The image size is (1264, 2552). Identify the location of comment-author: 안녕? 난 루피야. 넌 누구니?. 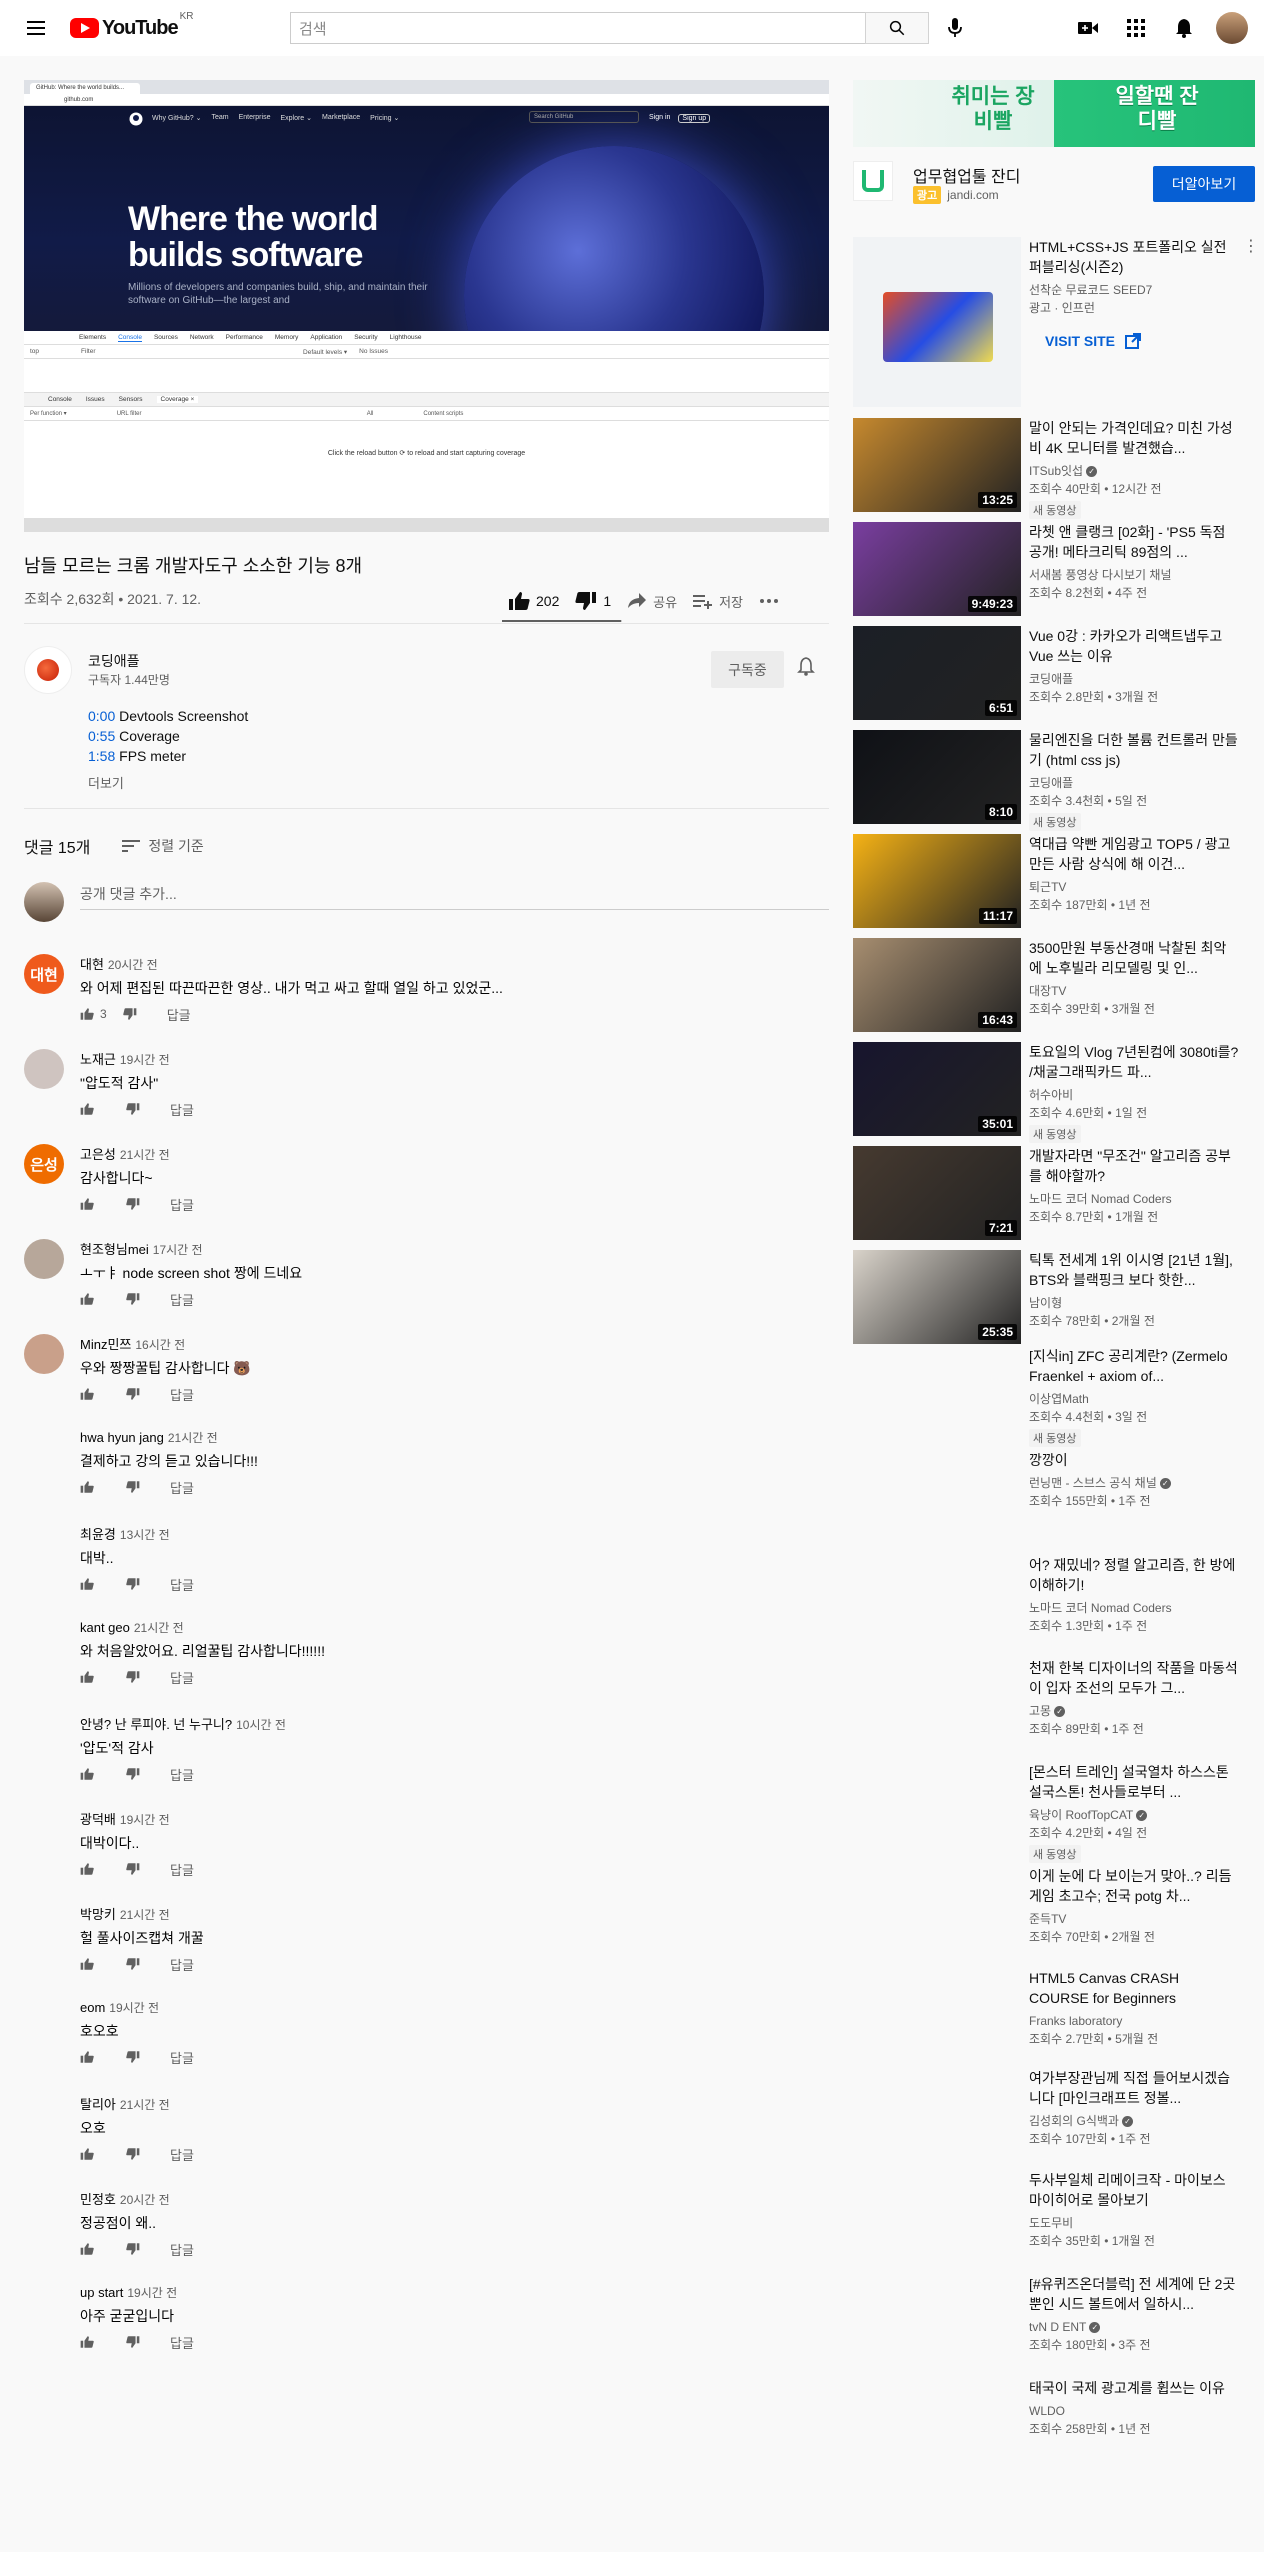
(156, 1724).